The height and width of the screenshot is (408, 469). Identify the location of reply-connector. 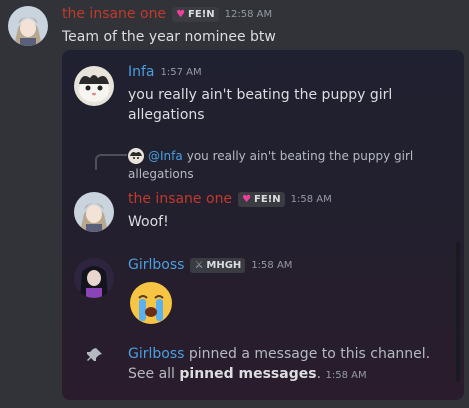
(111, 162).